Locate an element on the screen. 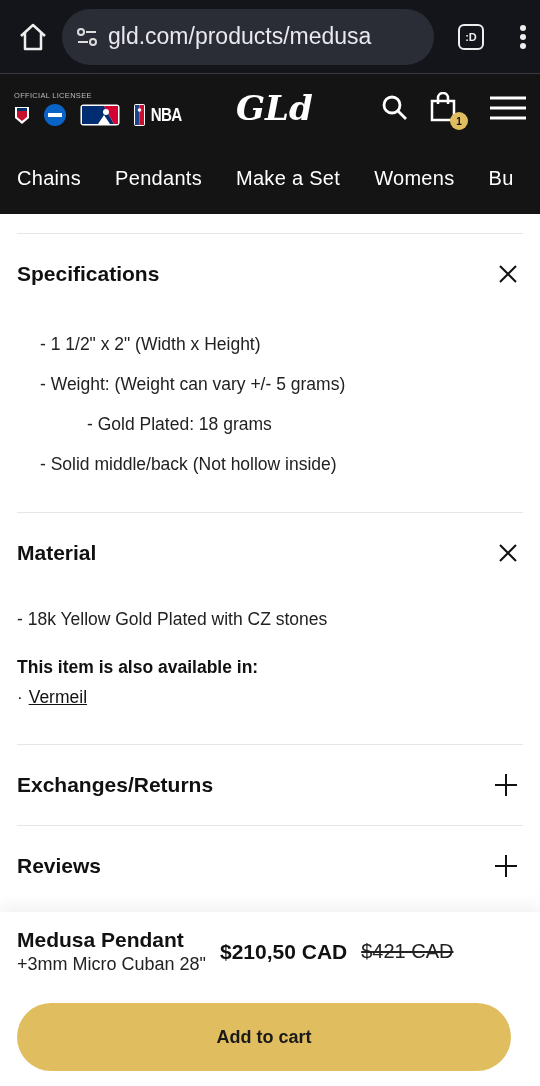 The image size is (540, 1086). product-name: Medusa Pendant is located at coordinates (101, 940).